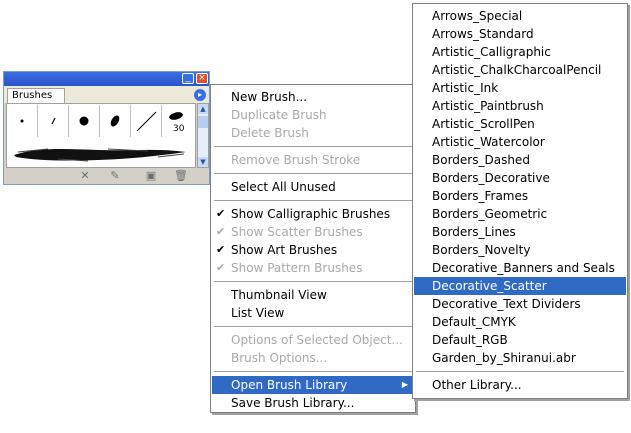 This screenshot has width=631, height=433. What do you see at coordinates (520, 196) in the screenshot?
I see `library-item: Borders_Frames` at bounding box center [520, 196].